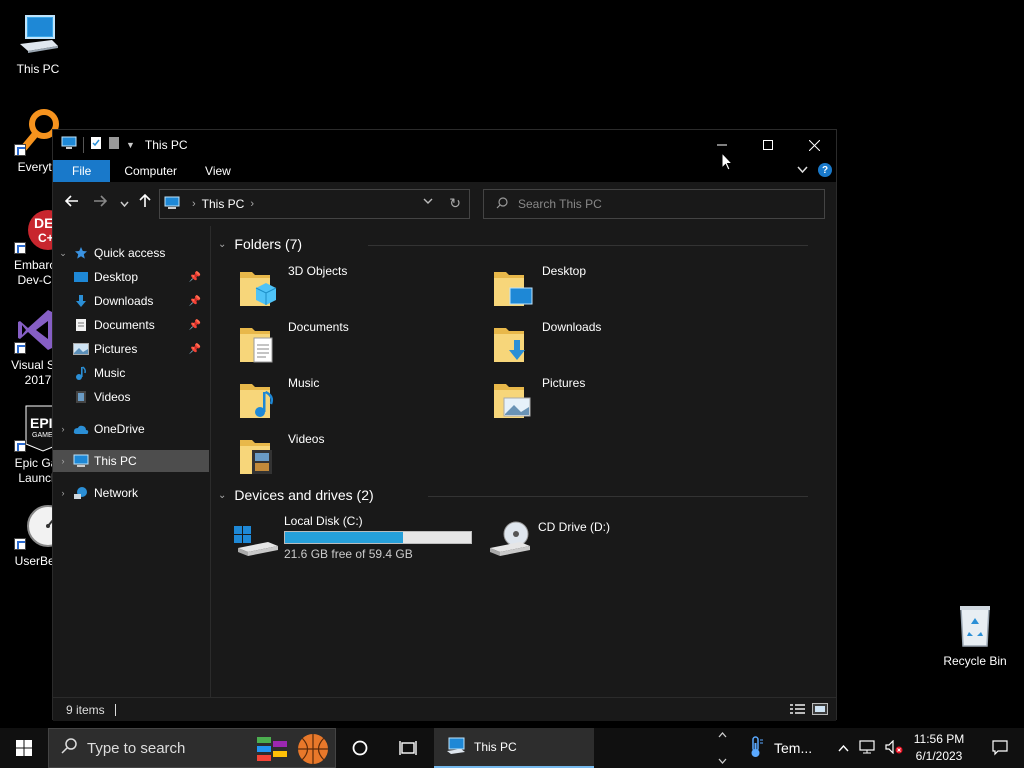 This screenshot has width=1024, height=768. What do you see at coordinates (223, 204) in the screenshot?
I see `breadcrumb-this-pc: This PC` at bounding box center [223, 204].